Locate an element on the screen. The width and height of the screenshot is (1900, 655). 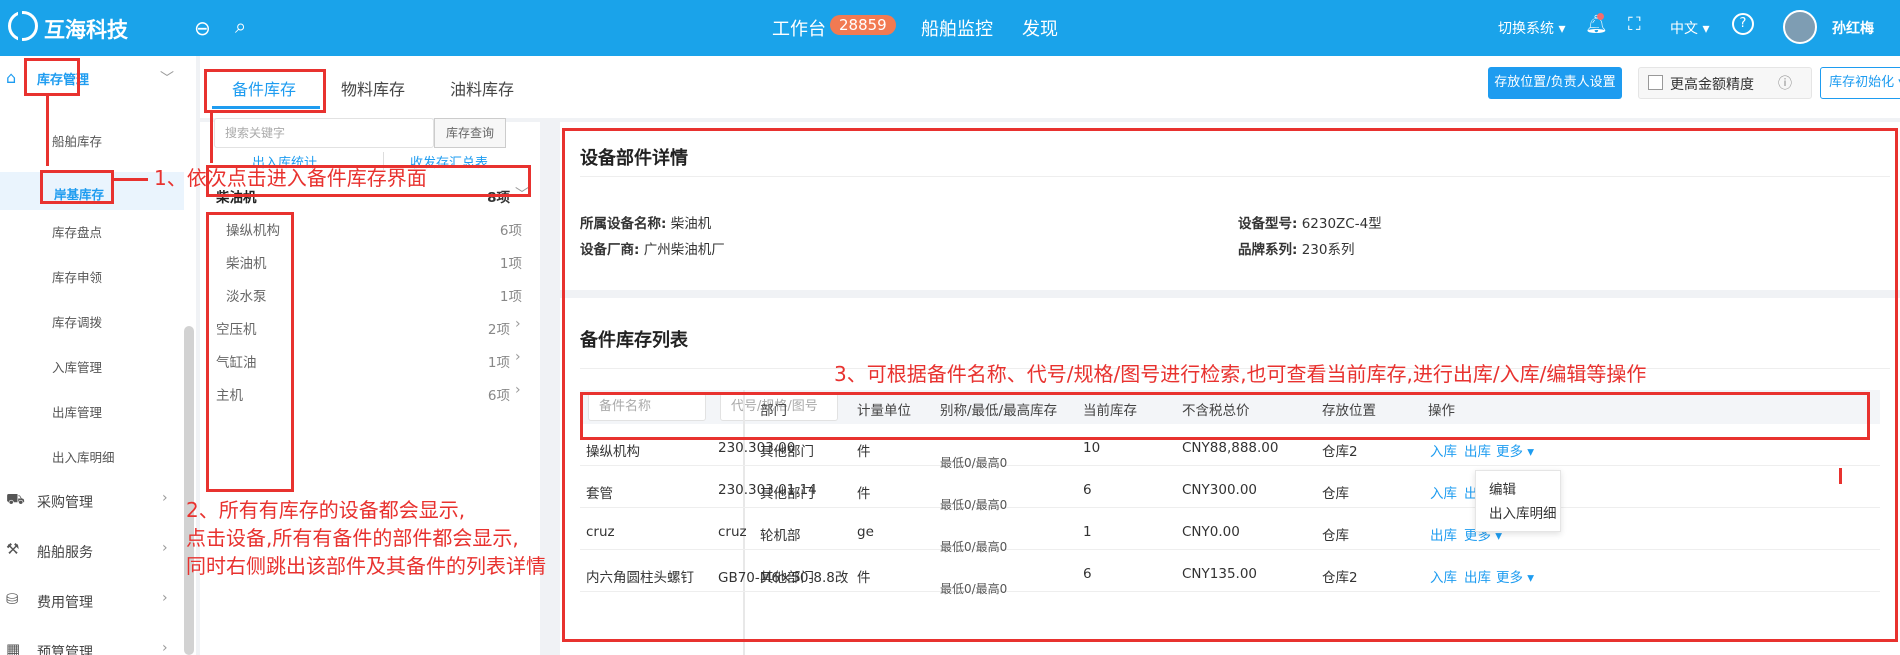
budget-icon: ▦ is located at coordinates (13, 647).